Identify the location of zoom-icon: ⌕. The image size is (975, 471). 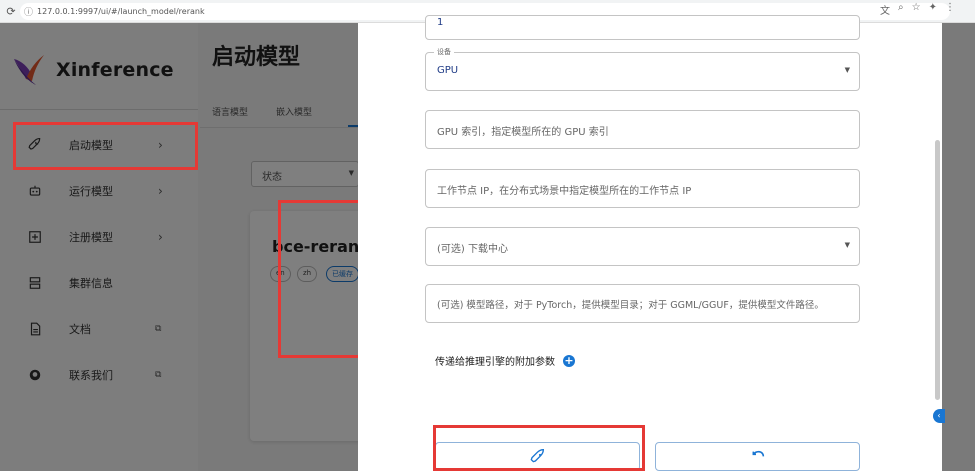
(901, 9).